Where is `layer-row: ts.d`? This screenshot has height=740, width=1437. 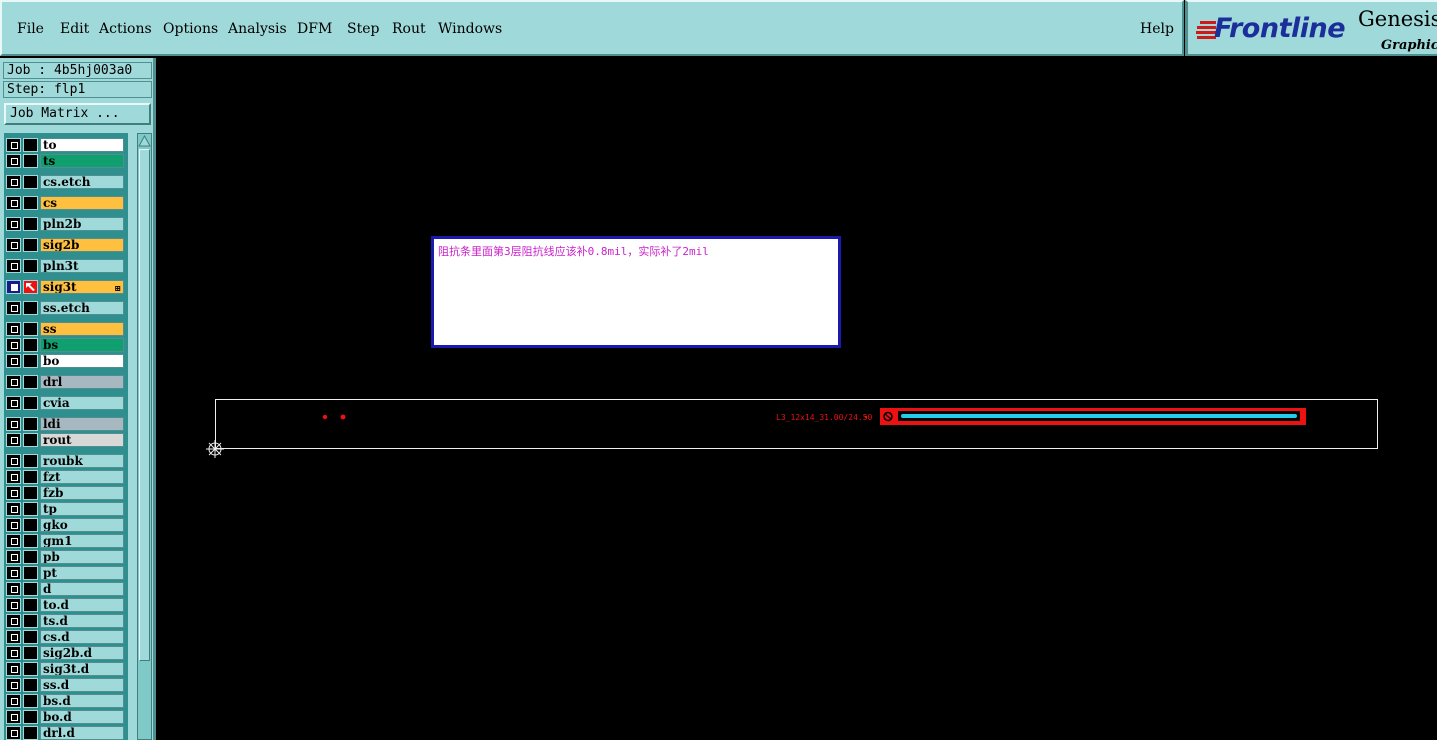 layer-row: ts.d is located at coordinates (66, 621).